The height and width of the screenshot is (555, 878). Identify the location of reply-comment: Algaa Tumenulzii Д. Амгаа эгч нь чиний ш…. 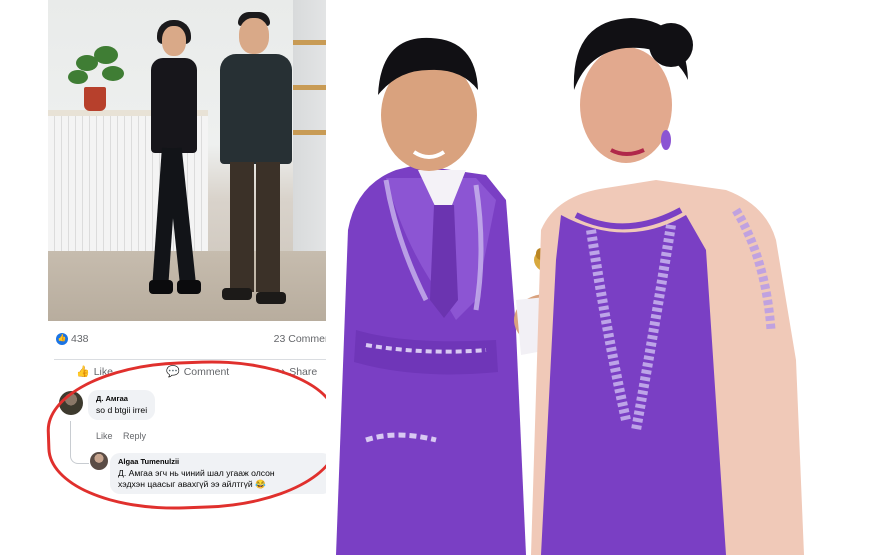
(196, 478).